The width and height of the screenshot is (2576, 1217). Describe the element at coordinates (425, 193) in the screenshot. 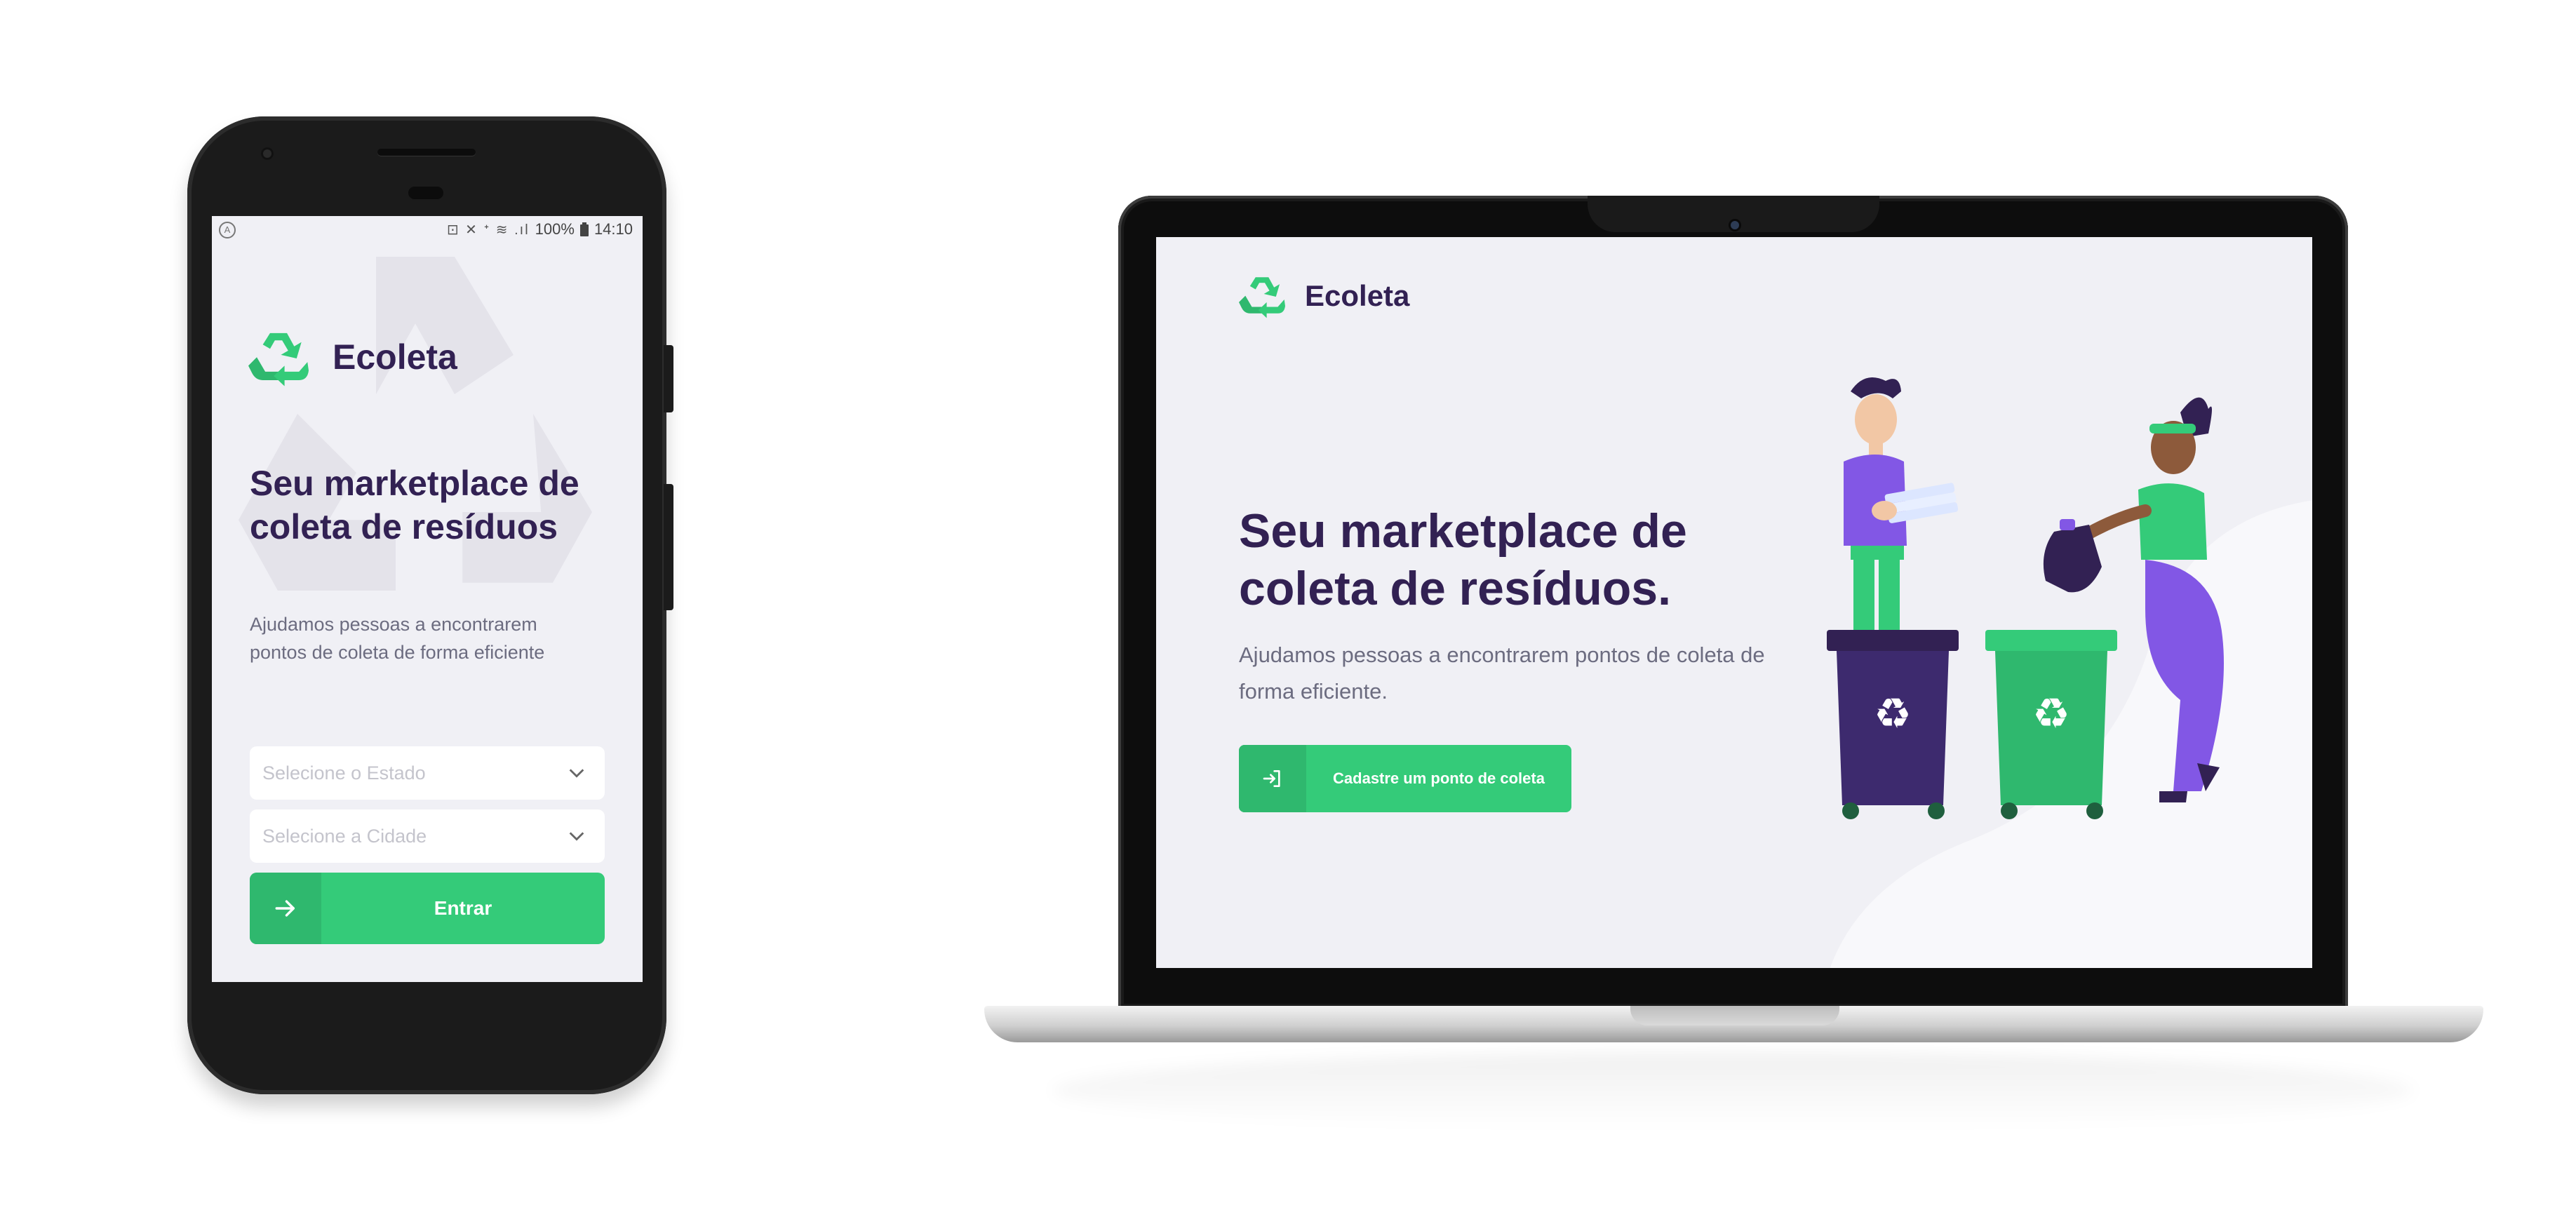

I see `phone-sensor` at that location.